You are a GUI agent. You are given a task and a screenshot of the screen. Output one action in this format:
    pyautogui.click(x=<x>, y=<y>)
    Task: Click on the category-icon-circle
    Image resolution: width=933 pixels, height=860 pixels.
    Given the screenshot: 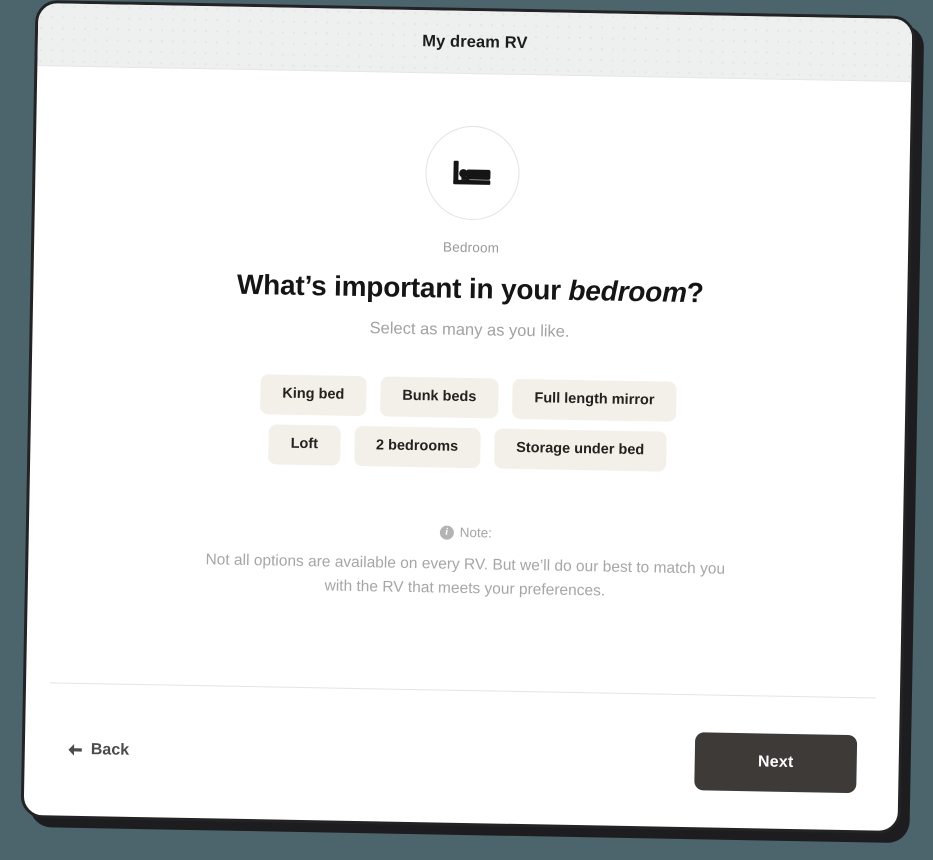 What is the action you would take?
    pyautogui.click(x=472, y=173)
    